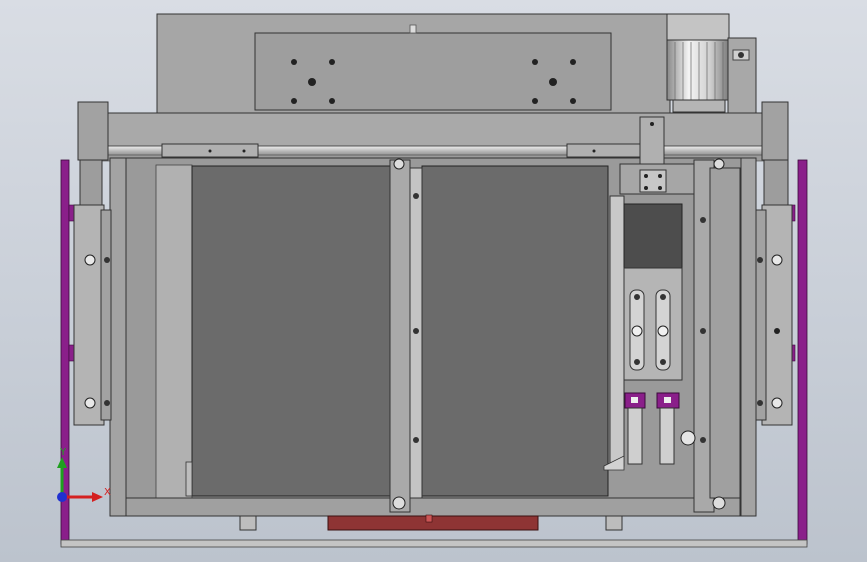  Describe the element at coordinates (413, 64) in the screenshot. I see `top-back-plate` at that location.